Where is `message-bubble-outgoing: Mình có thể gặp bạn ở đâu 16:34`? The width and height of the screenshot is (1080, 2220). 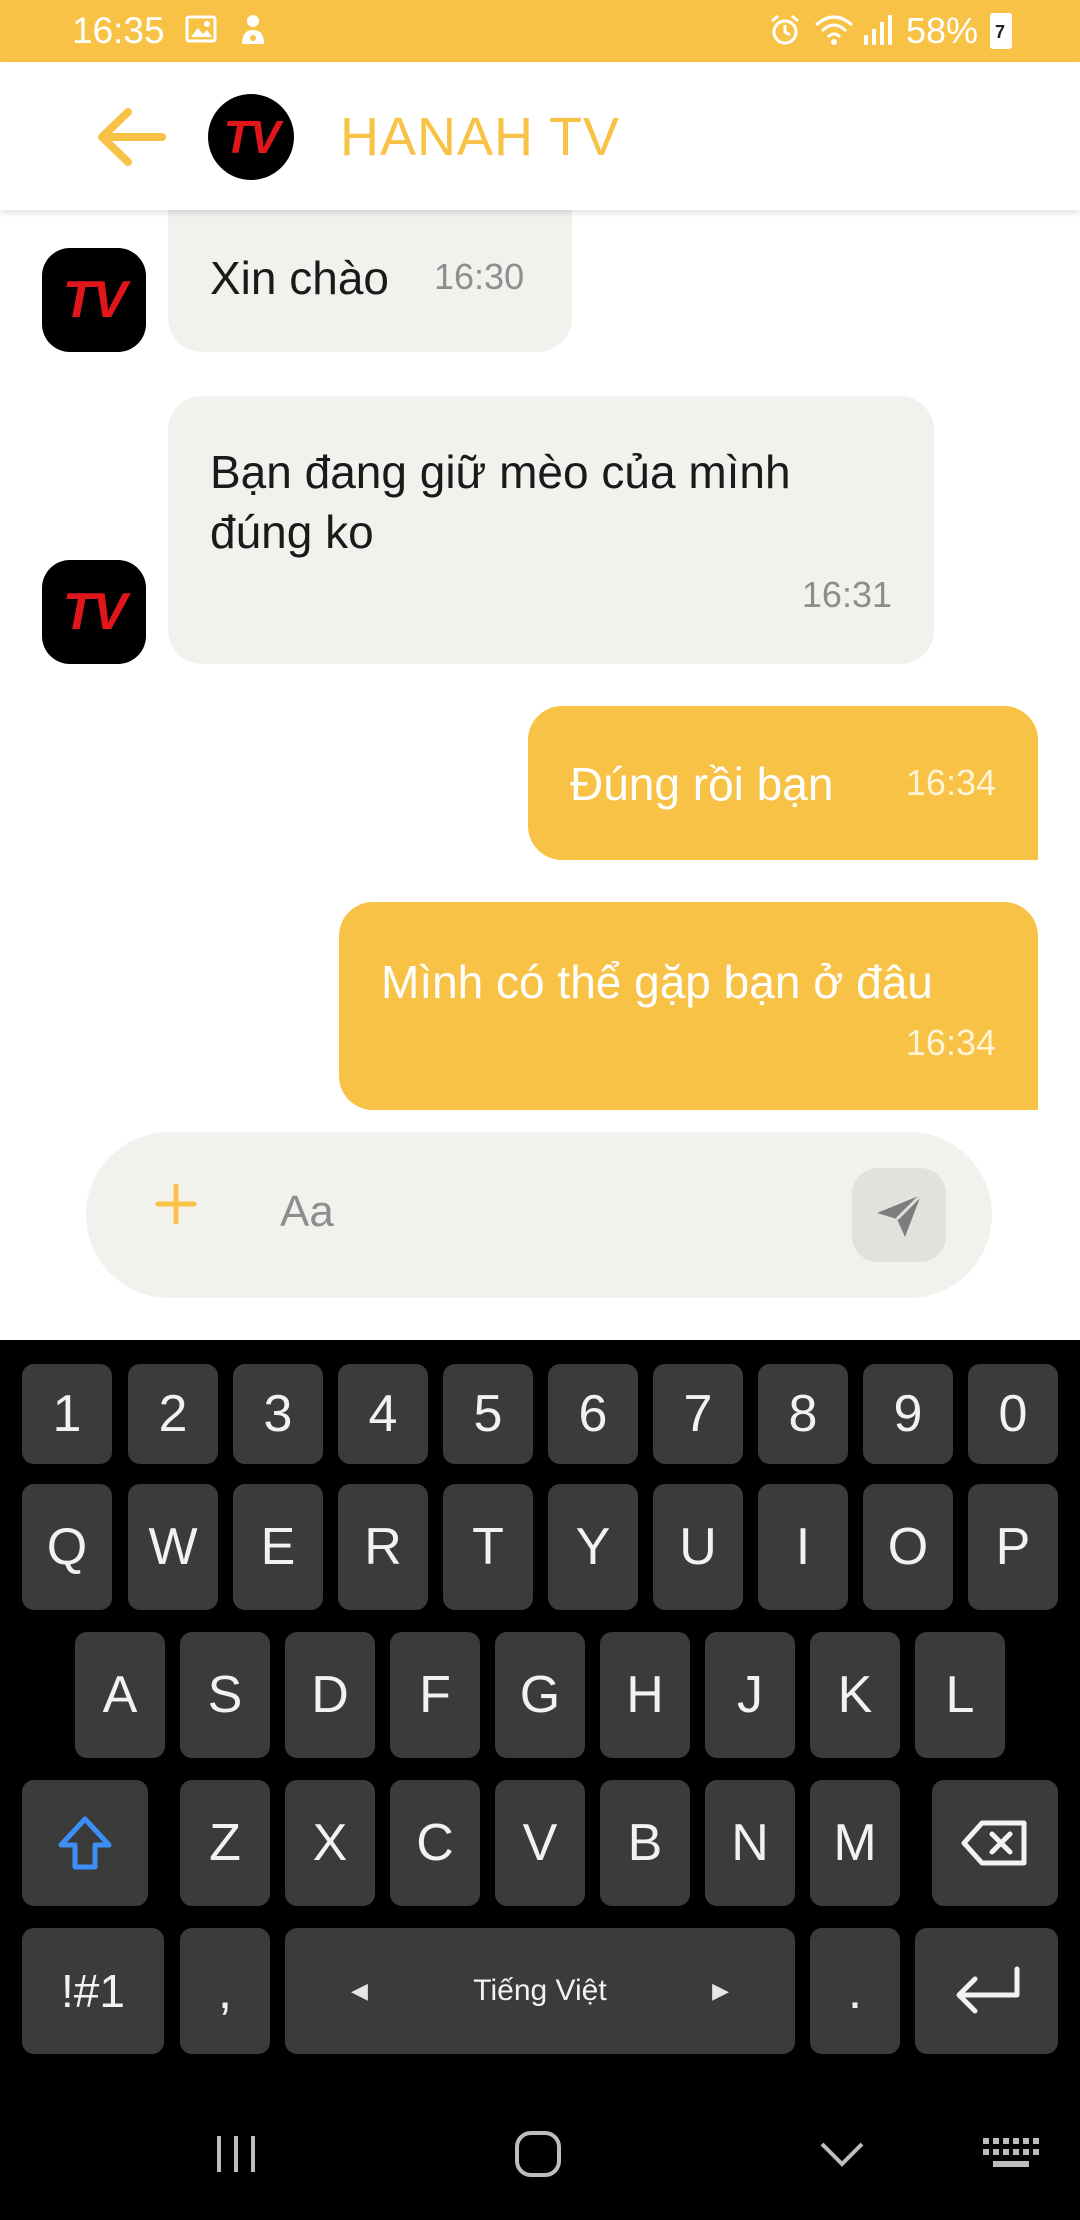
message-bubble-outgoing: Mình có thể gặp bạn ở đâu 16:34 is located at coordinates (688, 1006).